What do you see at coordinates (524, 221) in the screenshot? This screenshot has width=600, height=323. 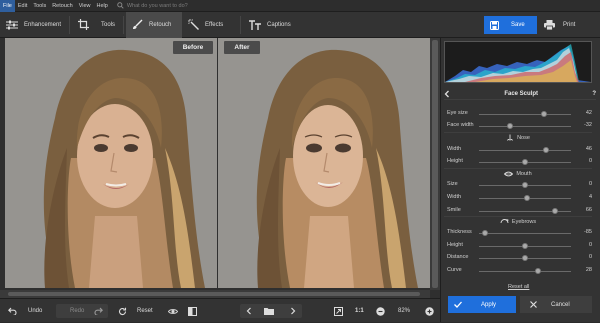 I see `section-eyebrows-title: Eyebrows` at bounding box center [524, 221].